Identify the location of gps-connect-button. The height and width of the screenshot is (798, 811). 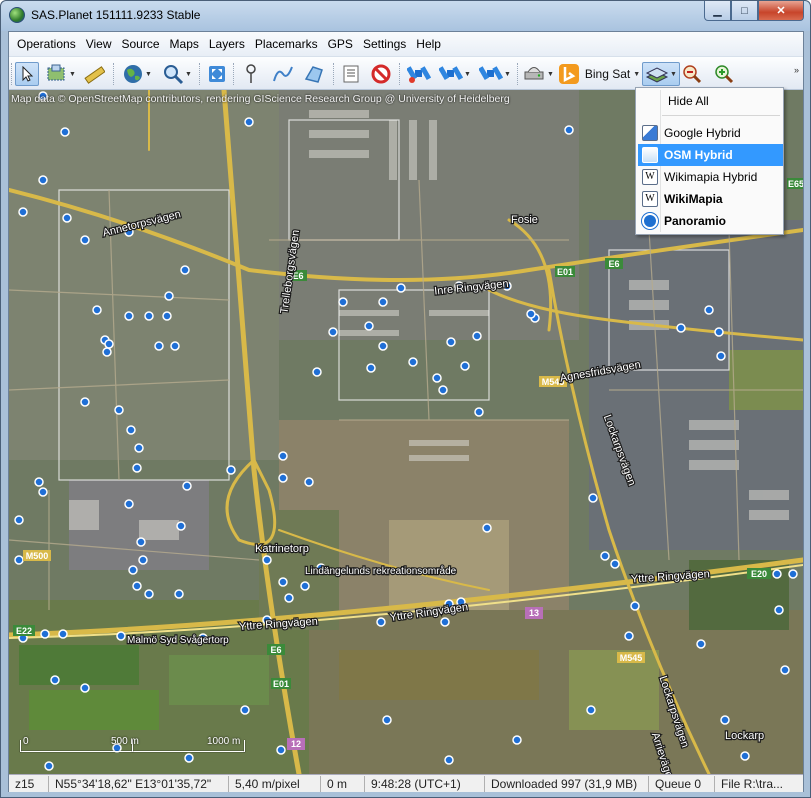
(419, 74).